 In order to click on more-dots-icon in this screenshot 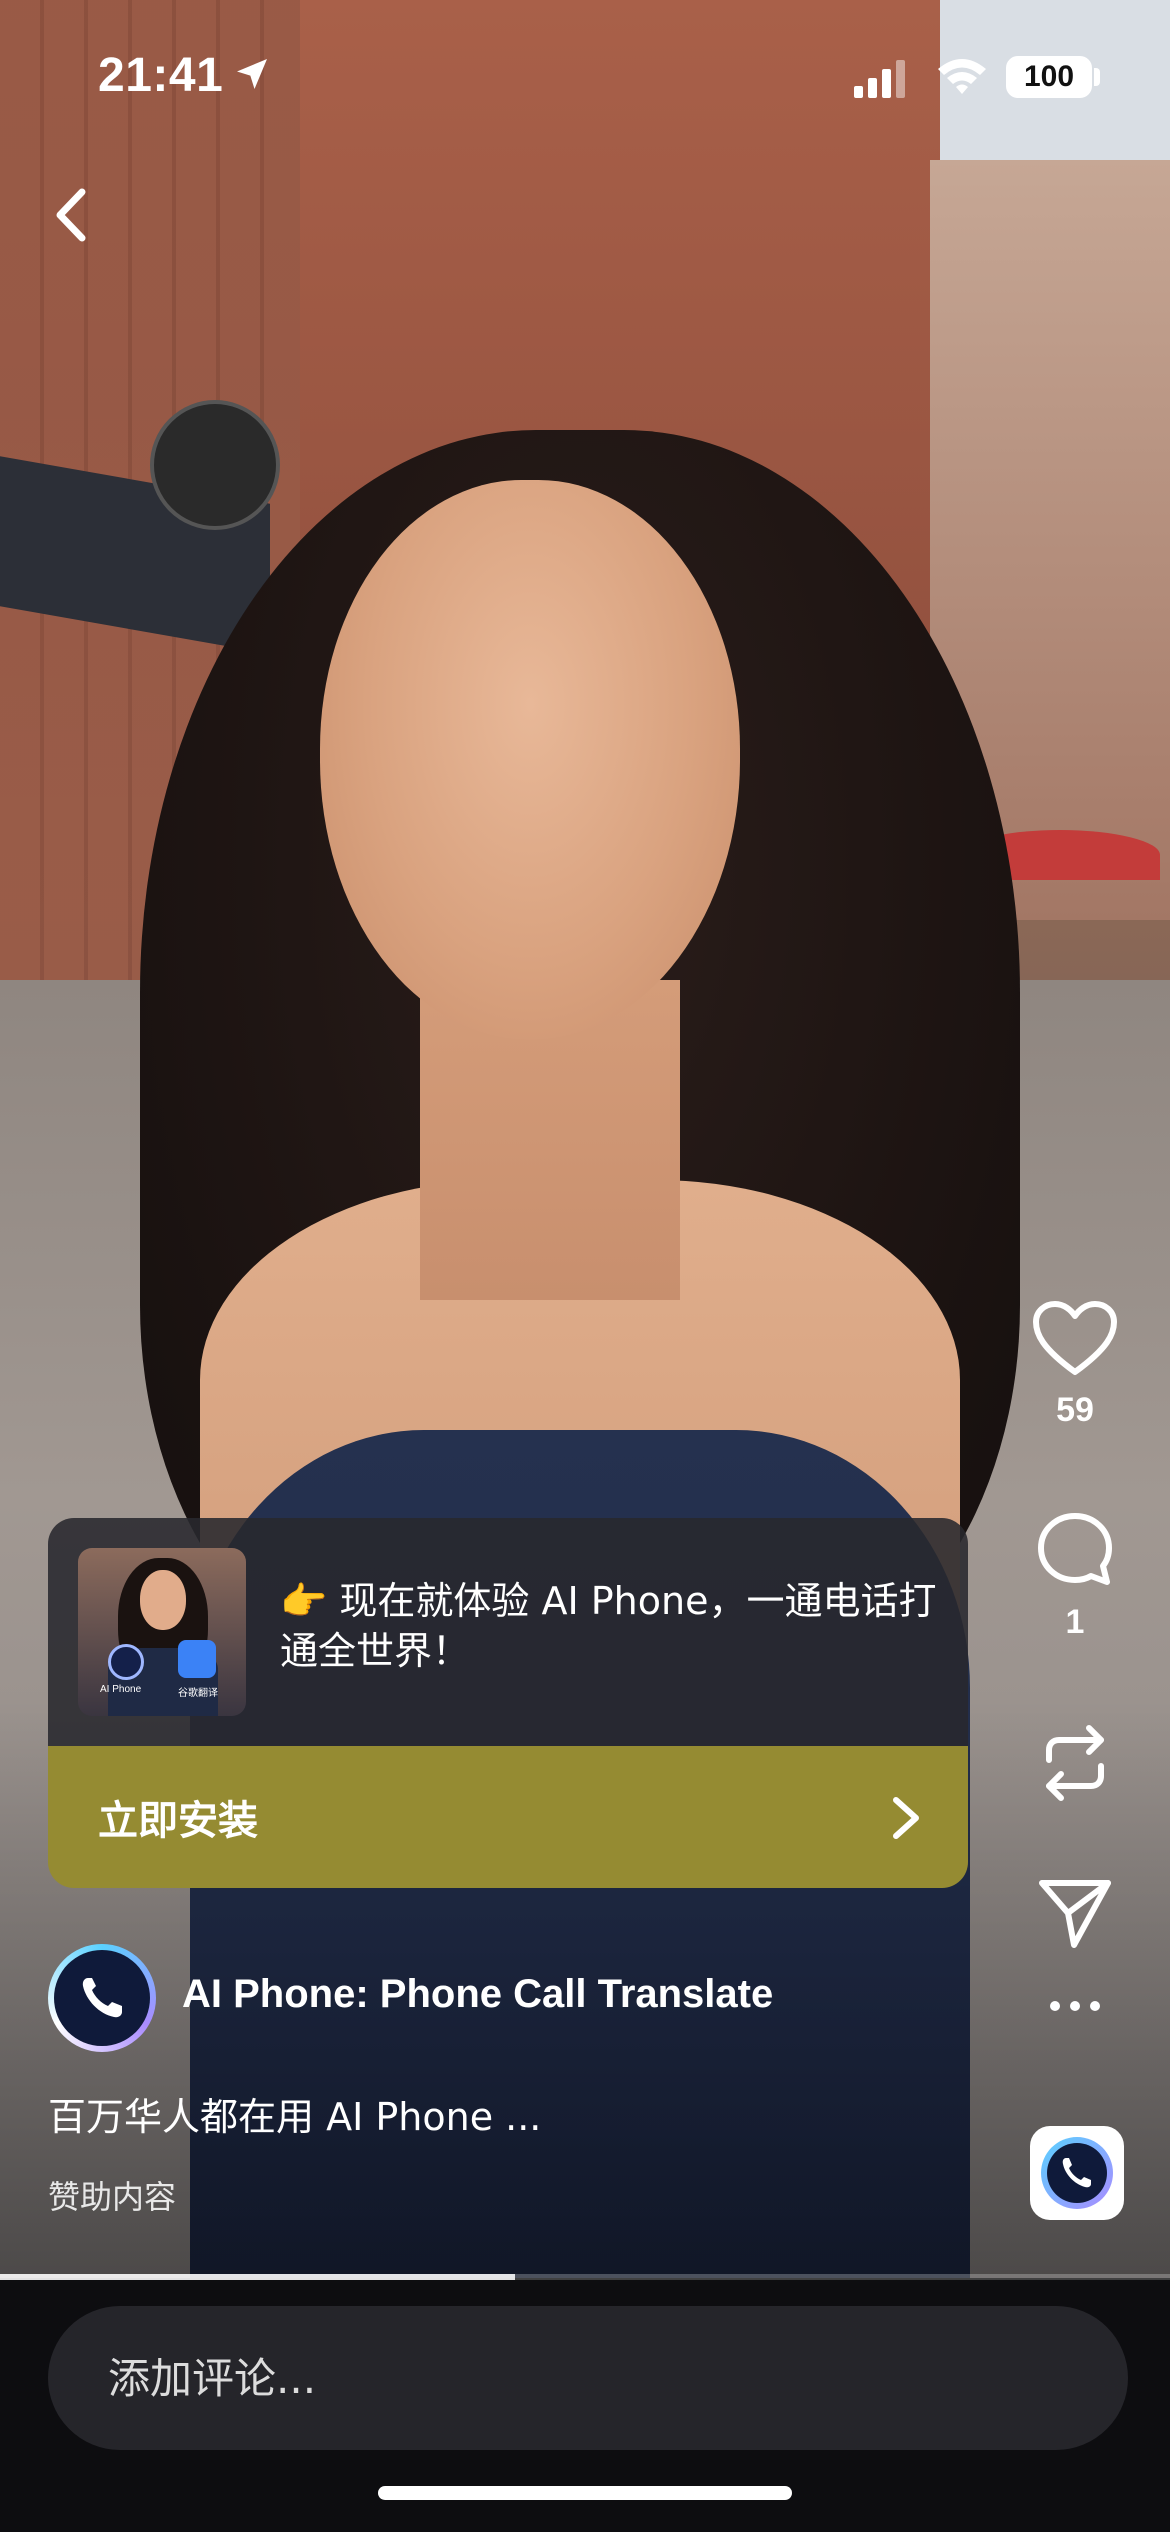, I will do `click(1075, 2006)`.